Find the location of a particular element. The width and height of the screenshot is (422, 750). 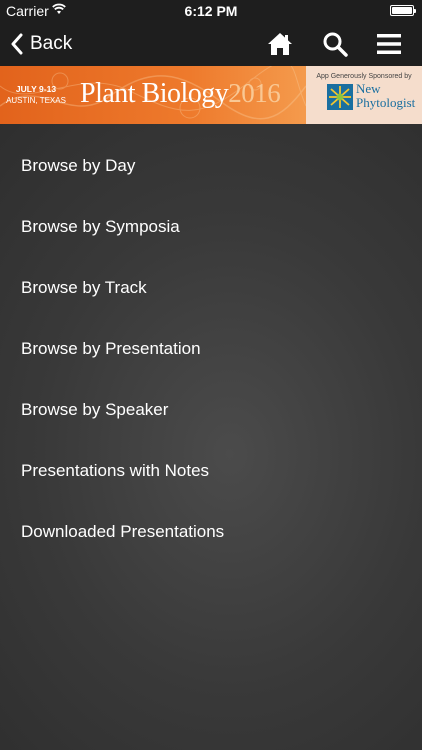

conference-title: Plant Biology2016 is located at coordinates (180, 94).